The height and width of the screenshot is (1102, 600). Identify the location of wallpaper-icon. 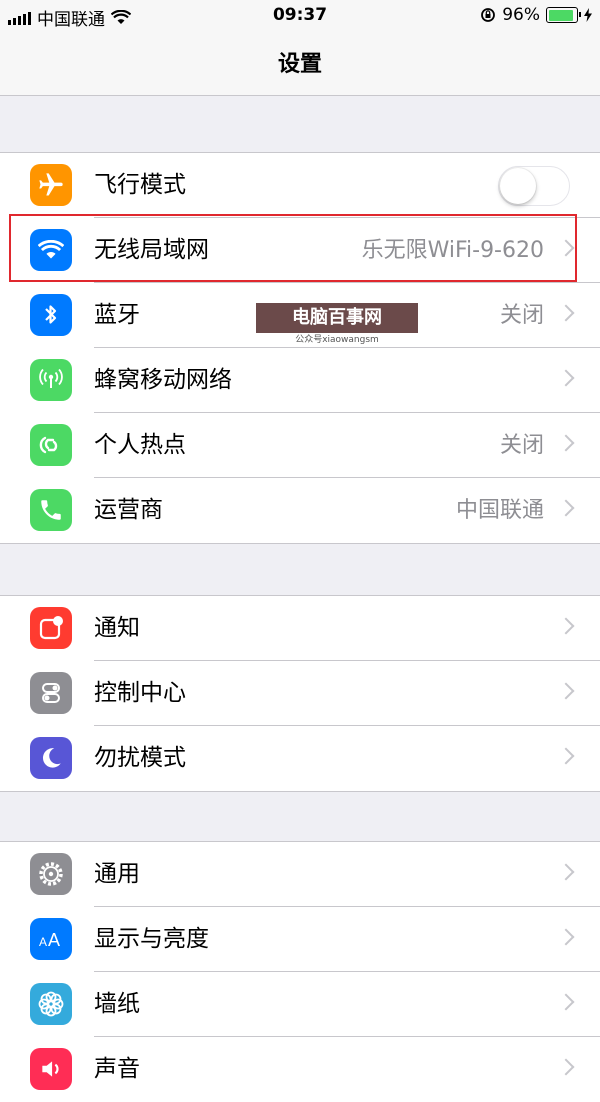
(51, 1004).